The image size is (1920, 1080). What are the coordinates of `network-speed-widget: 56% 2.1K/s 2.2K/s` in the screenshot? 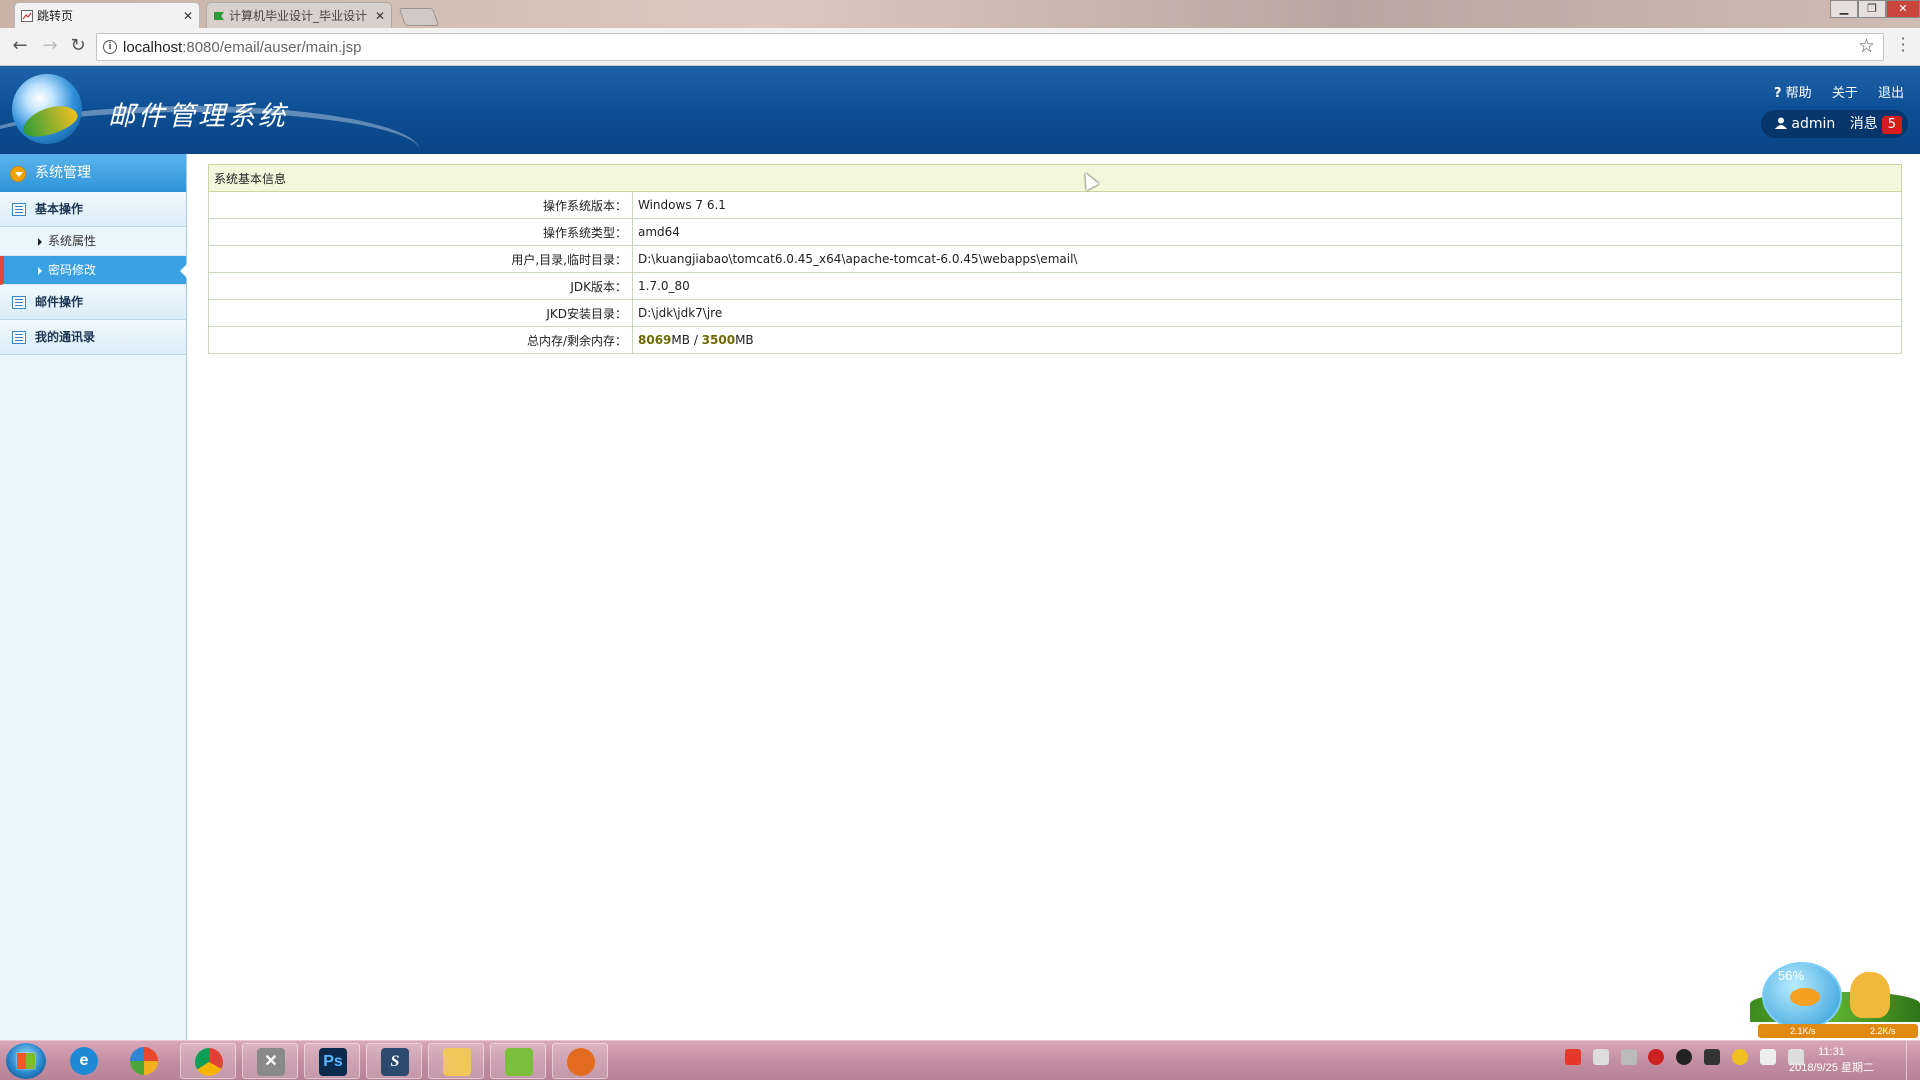 It's located at (1835, 999).